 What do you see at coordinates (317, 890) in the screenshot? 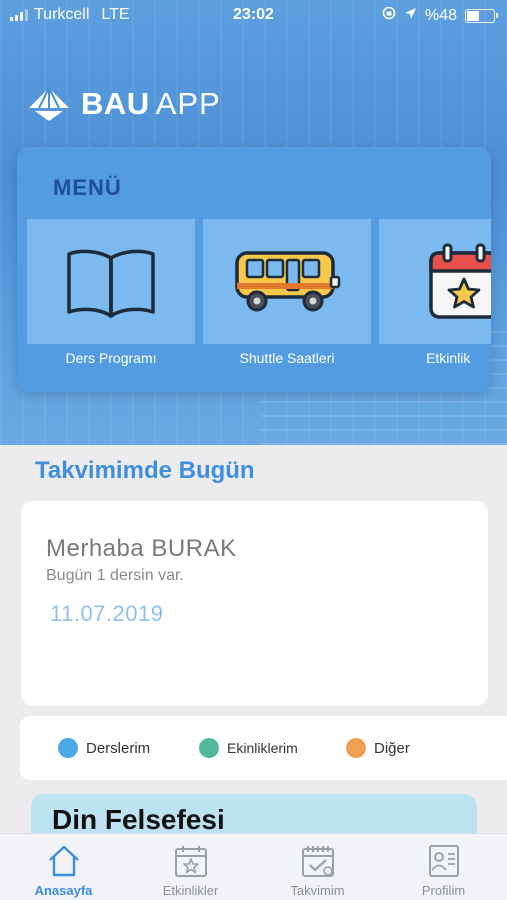
I see `tab-label: Takvimim` at bounding box center [317, 890].